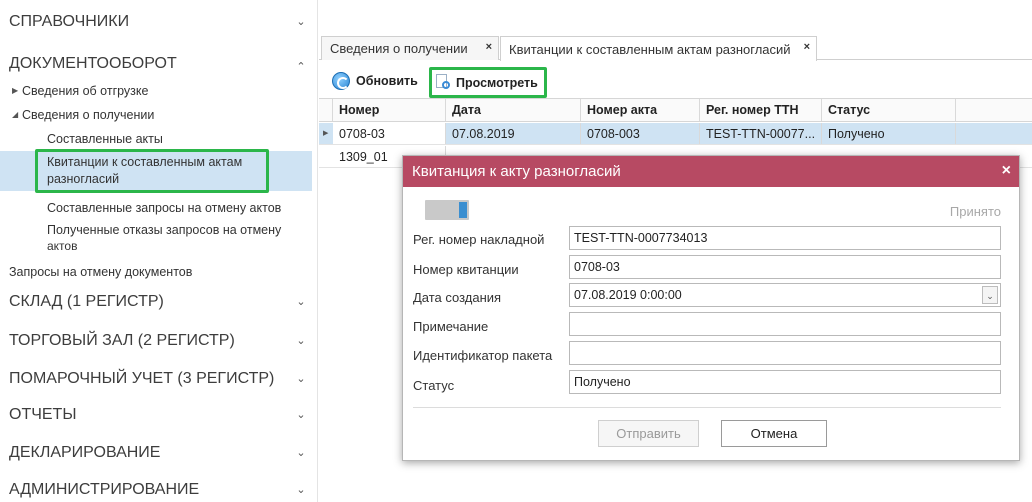  What do you see at coordinates (761, 110) in the screenshot?
I see `column-header-reg-number: Рег. номер ТТН` at bounding box center [761, 110].